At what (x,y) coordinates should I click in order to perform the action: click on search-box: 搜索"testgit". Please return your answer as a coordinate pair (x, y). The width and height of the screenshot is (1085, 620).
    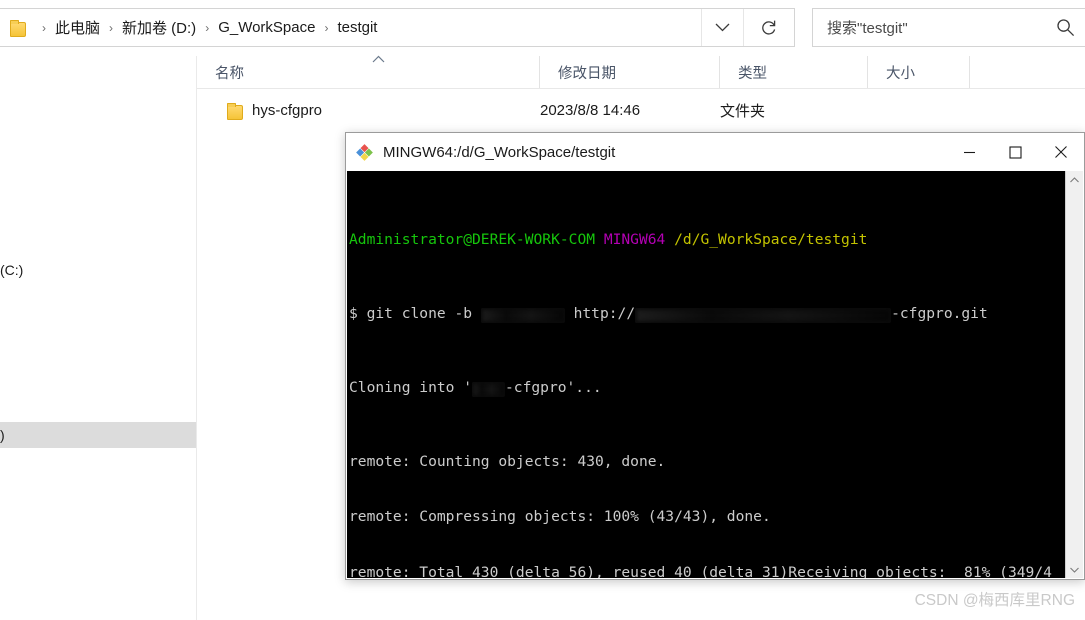
    Looking at the image, I should click on (948, 27).